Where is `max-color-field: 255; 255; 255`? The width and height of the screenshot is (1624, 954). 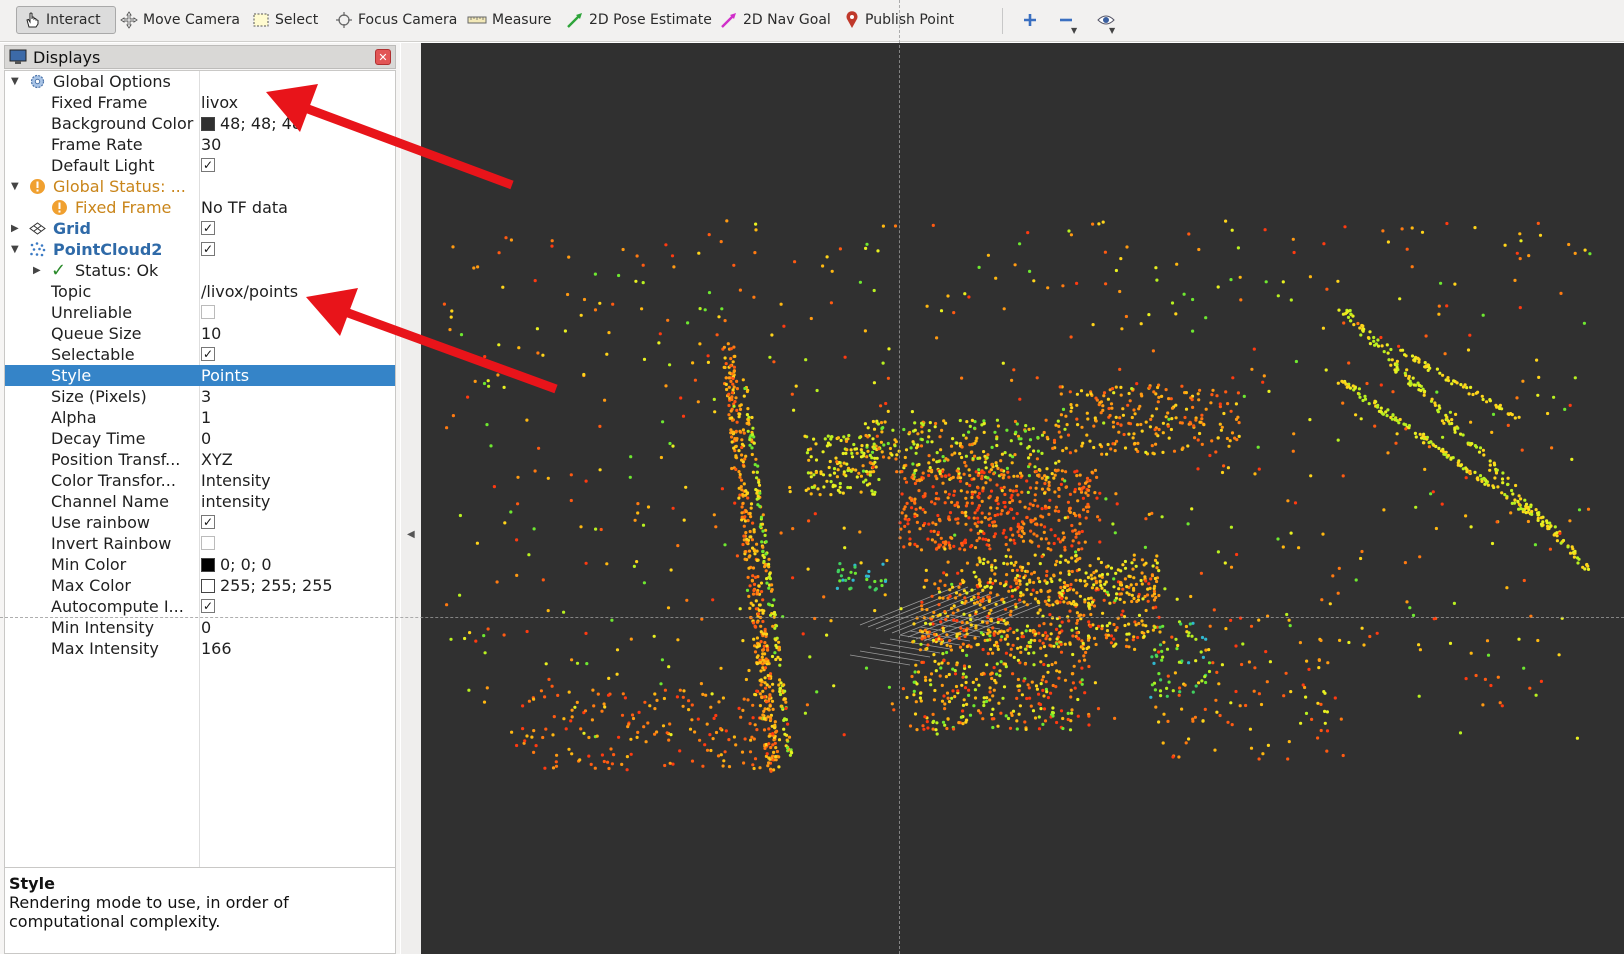 max-color-field: 255; 255; 255 is located at coordinates (267, 585).